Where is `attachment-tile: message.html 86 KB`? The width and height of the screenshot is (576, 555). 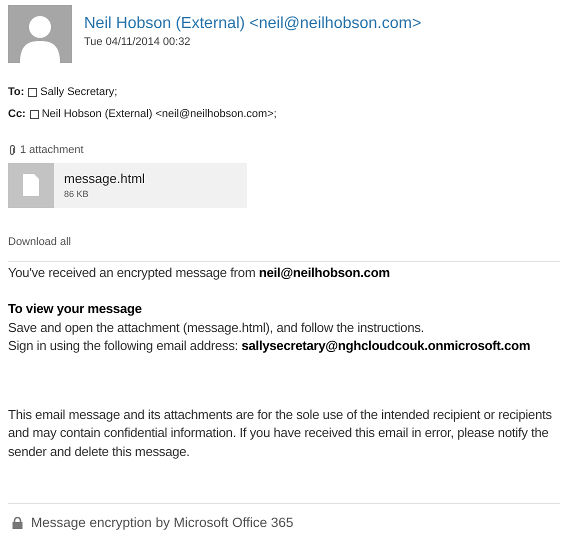
attachment-tile: message.html 86 KB is located at coordinates (127, 185).